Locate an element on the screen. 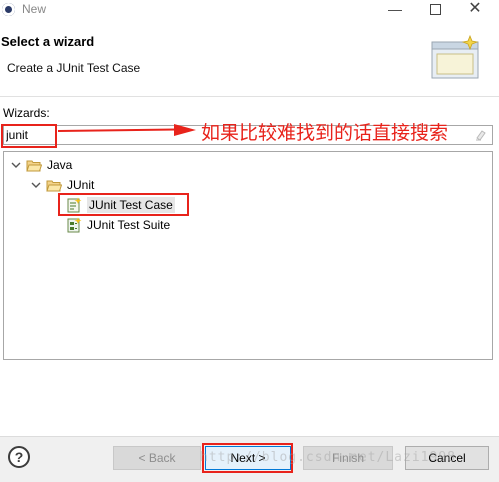 Image resolution: width=499 pixels, height=482 pixels. help-icon: ? is located at coordinates (19, 457).